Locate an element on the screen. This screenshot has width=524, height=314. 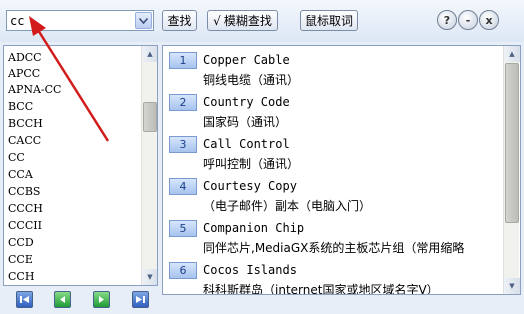
mouse-capture-button: 鼠标取词 is located at coordinates (329, 20).